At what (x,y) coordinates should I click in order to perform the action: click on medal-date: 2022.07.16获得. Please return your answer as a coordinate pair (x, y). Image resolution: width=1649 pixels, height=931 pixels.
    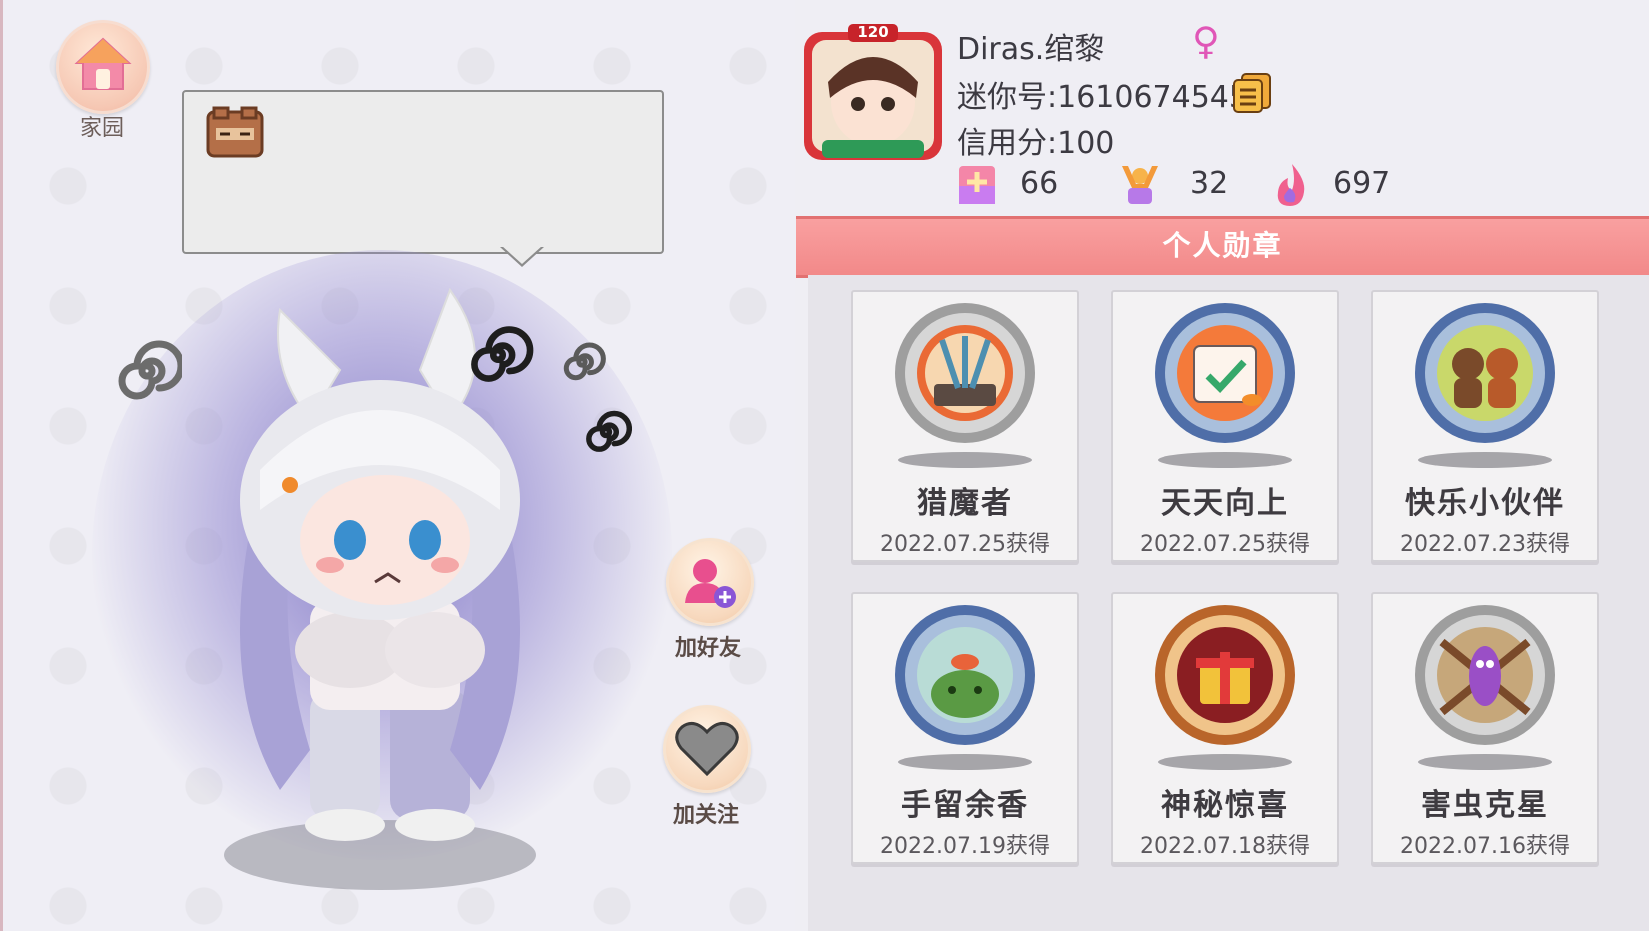
    Looking at the image, I should click on (1485, 846).